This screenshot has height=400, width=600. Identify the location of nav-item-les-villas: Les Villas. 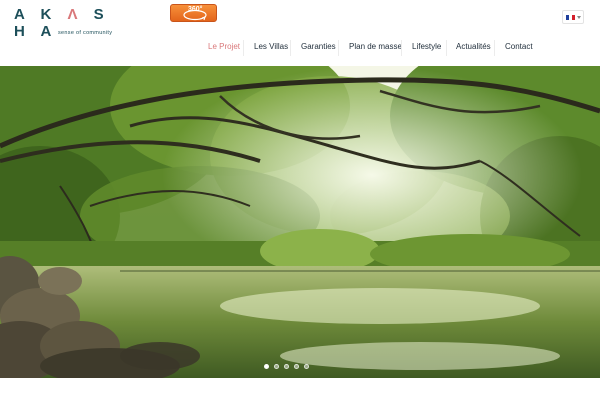
(271, 46).